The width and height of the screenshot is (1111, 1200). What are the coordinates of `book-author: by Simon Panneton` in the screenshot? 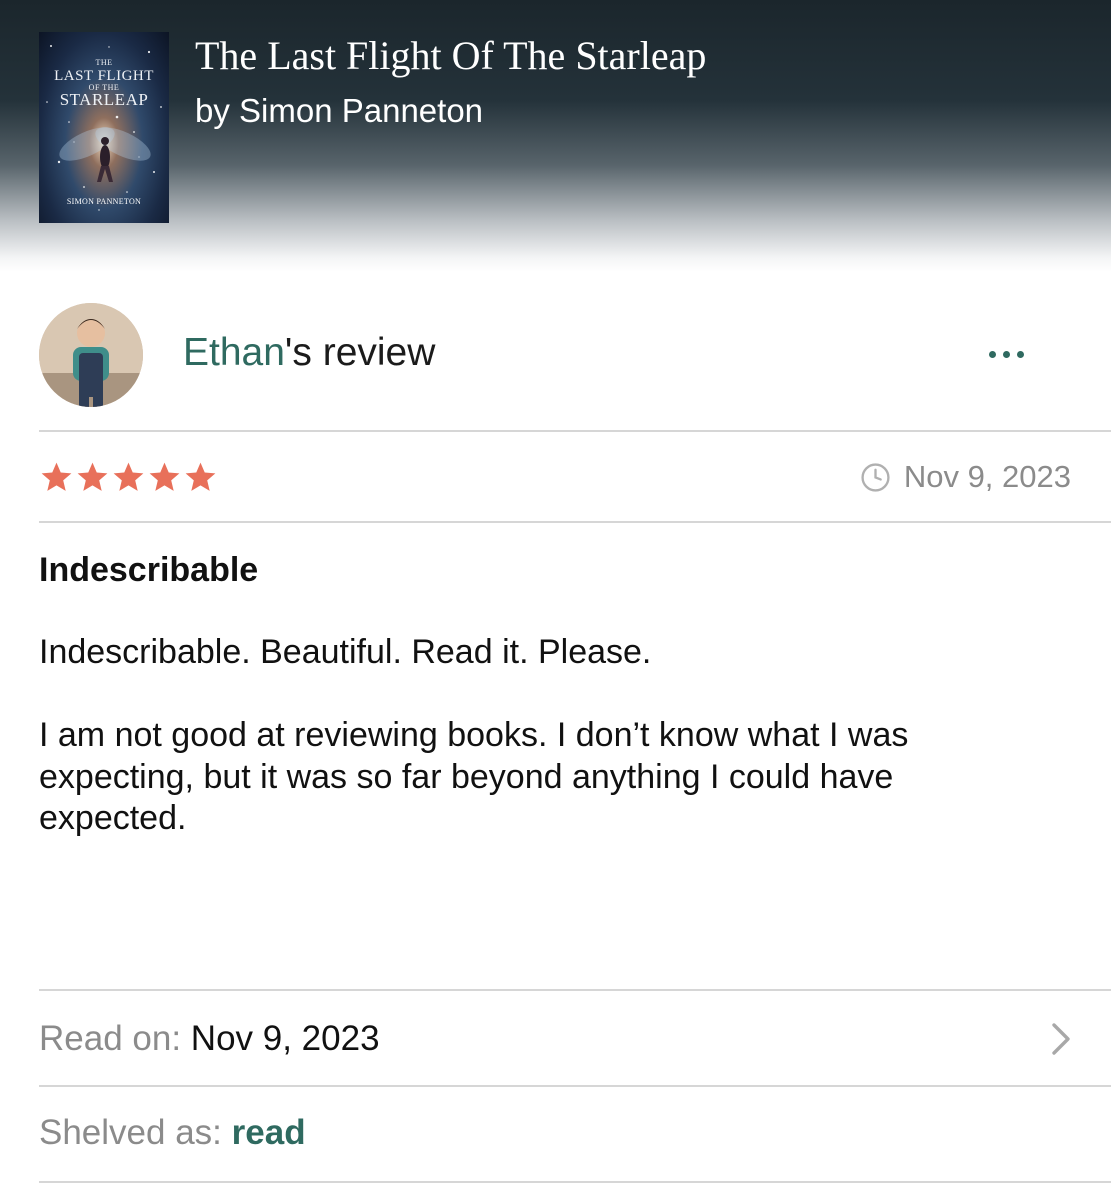 It's located at (339, 111).